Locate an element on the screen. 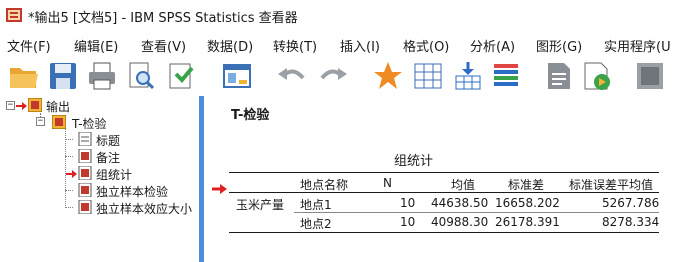 The image size is (680, 262). table-cell: 地点2 is located at coordinates (316, 224).